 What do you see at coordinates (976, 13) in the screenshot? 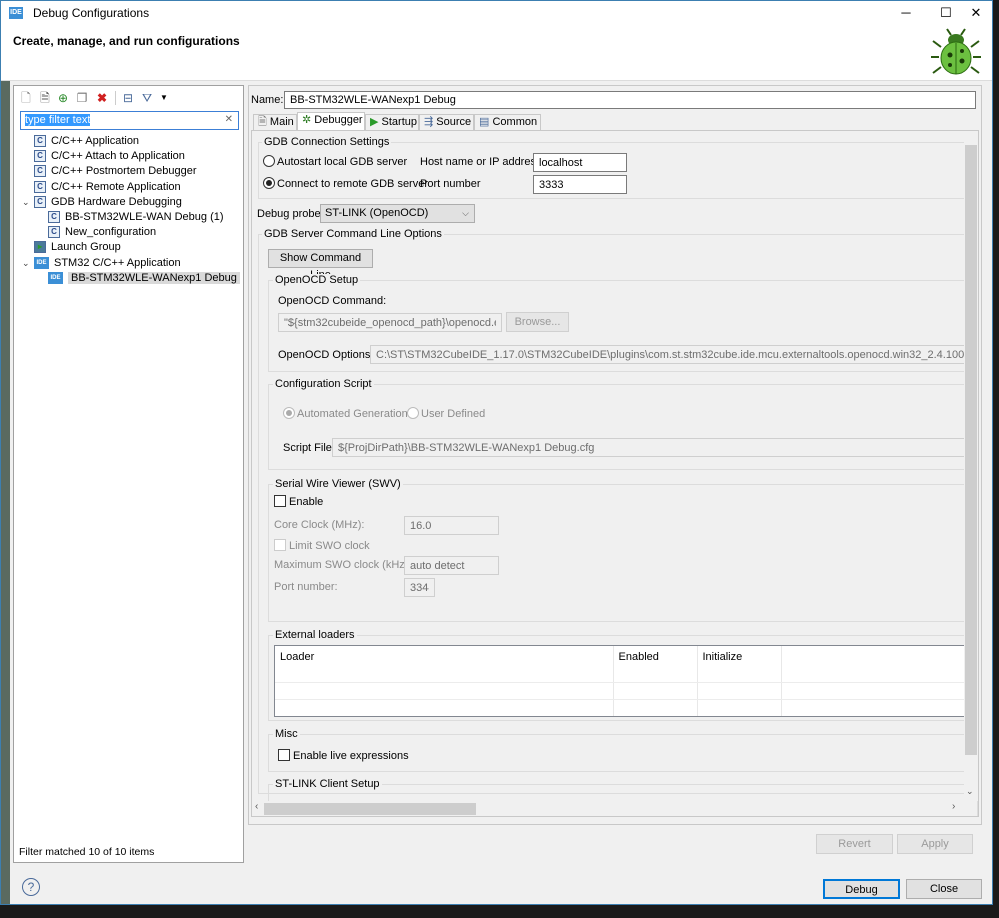
I see `close-window-button: ✕` at bounding box center [976, 13].